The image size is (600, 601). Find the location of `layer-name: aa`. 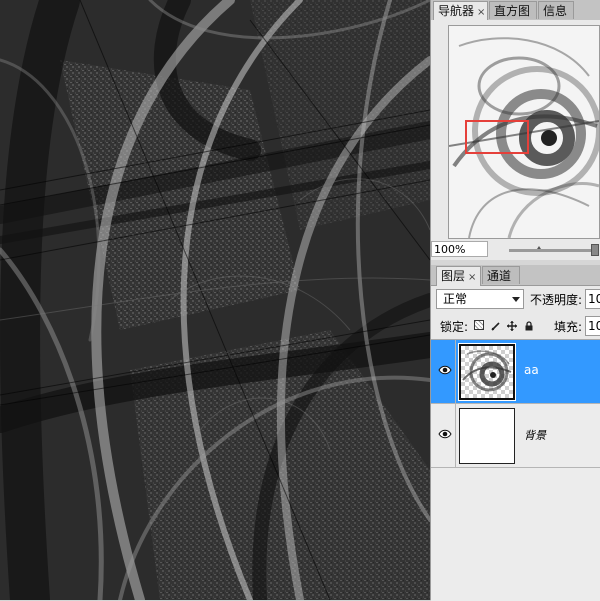

layer-name: aa is located at coordinates (531, 370).